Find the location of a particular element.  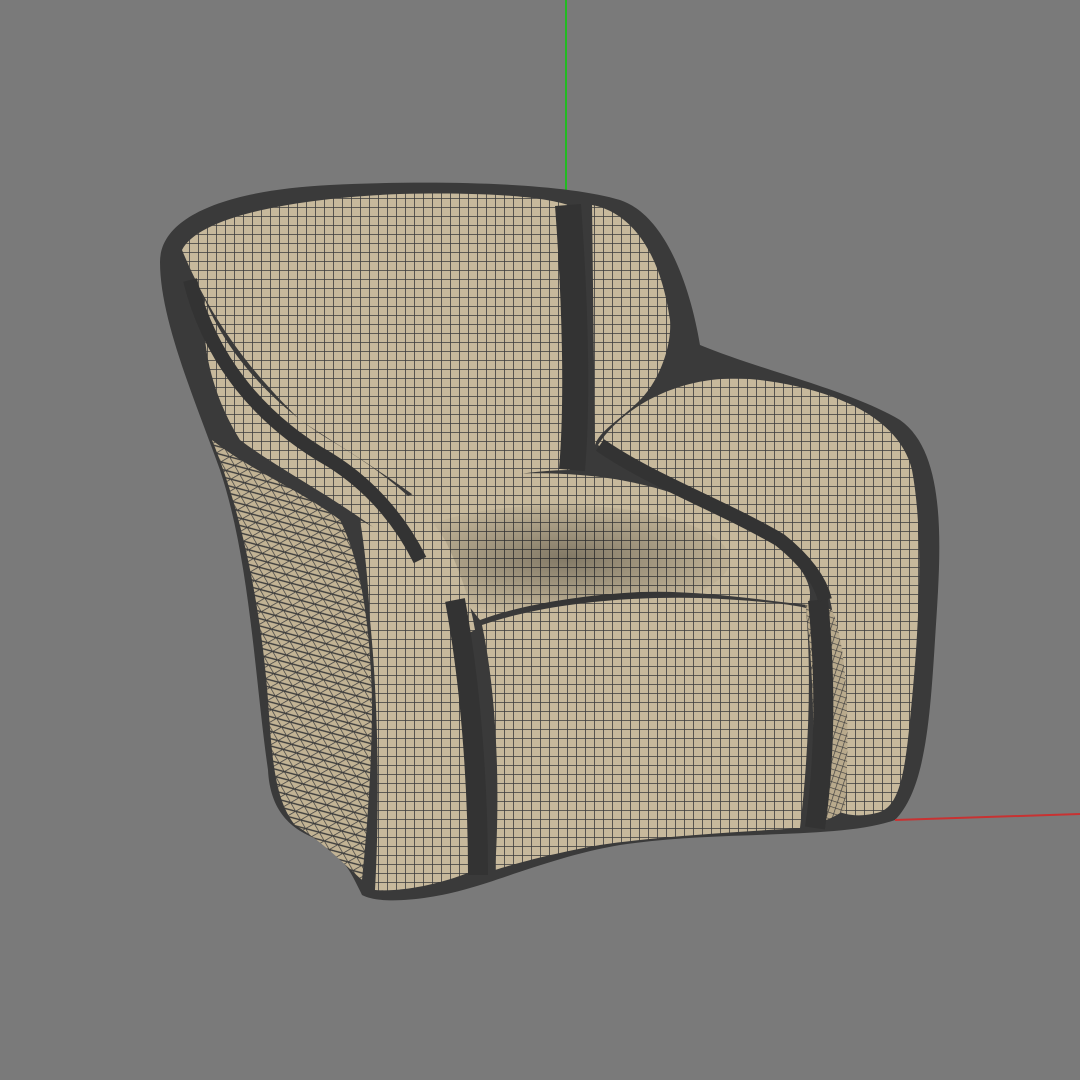

chair-seam-back is located at coordinates (572, 338).